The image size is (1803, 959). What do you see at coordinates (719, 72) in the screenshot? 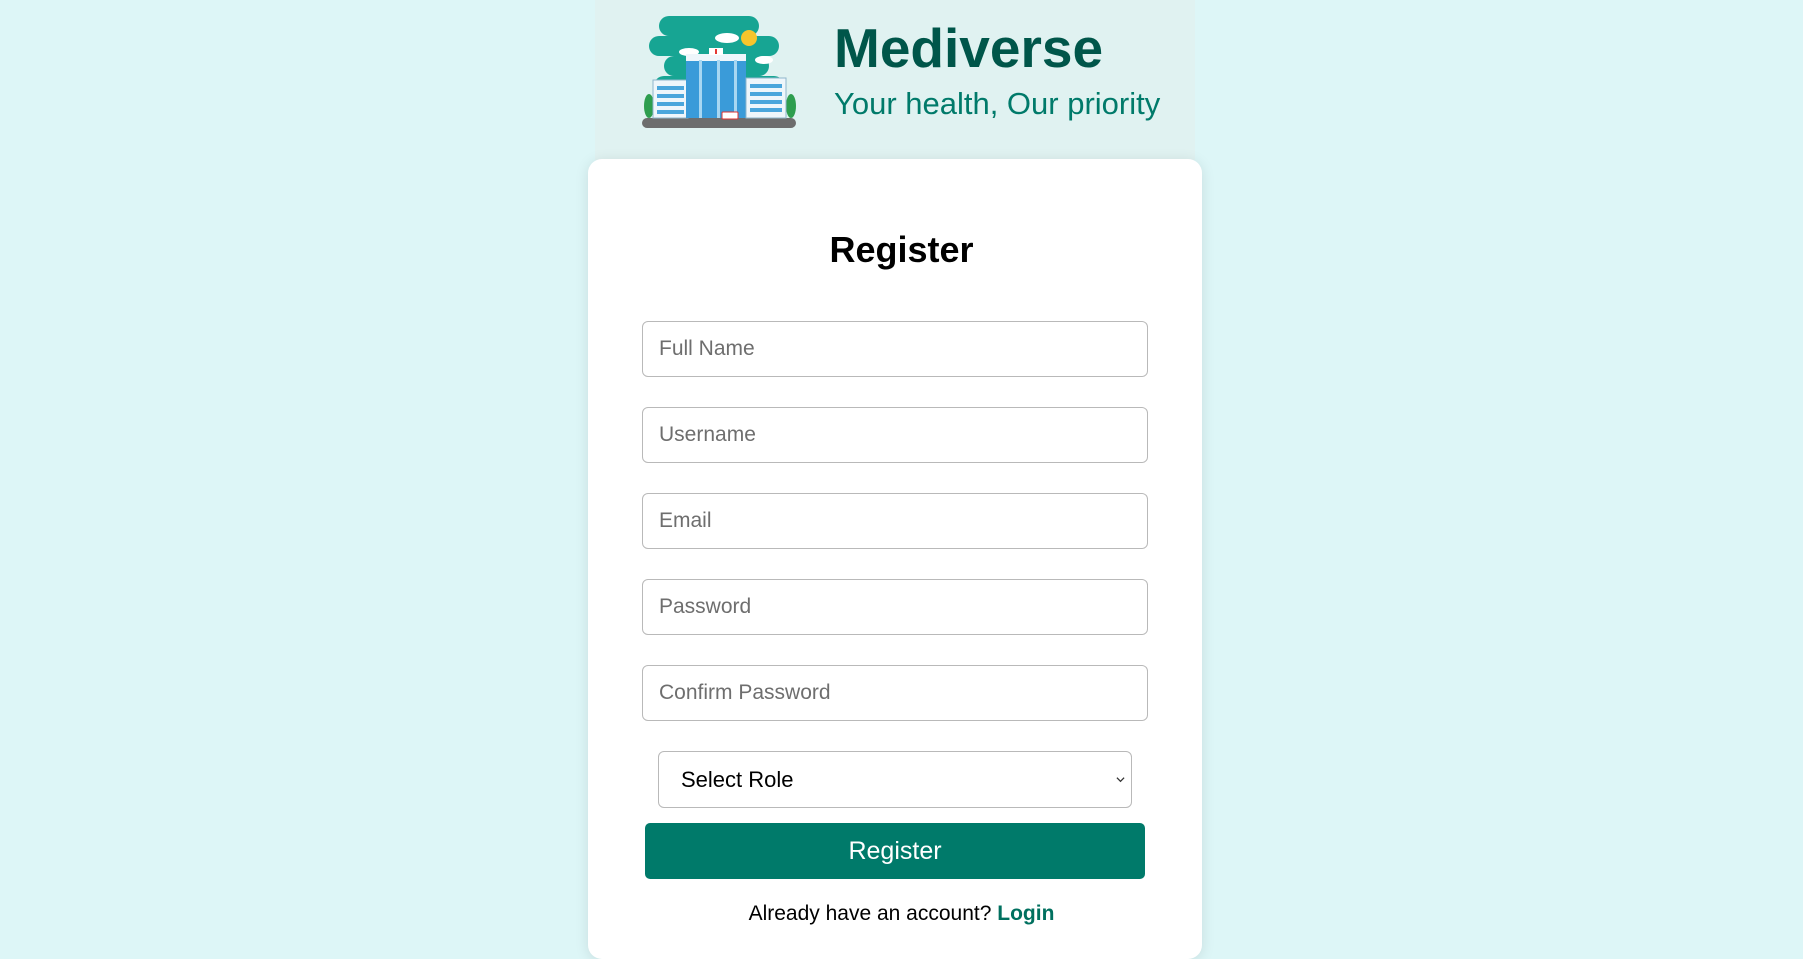
I see `hospital-building-icon` at bounding box center [719, 72].